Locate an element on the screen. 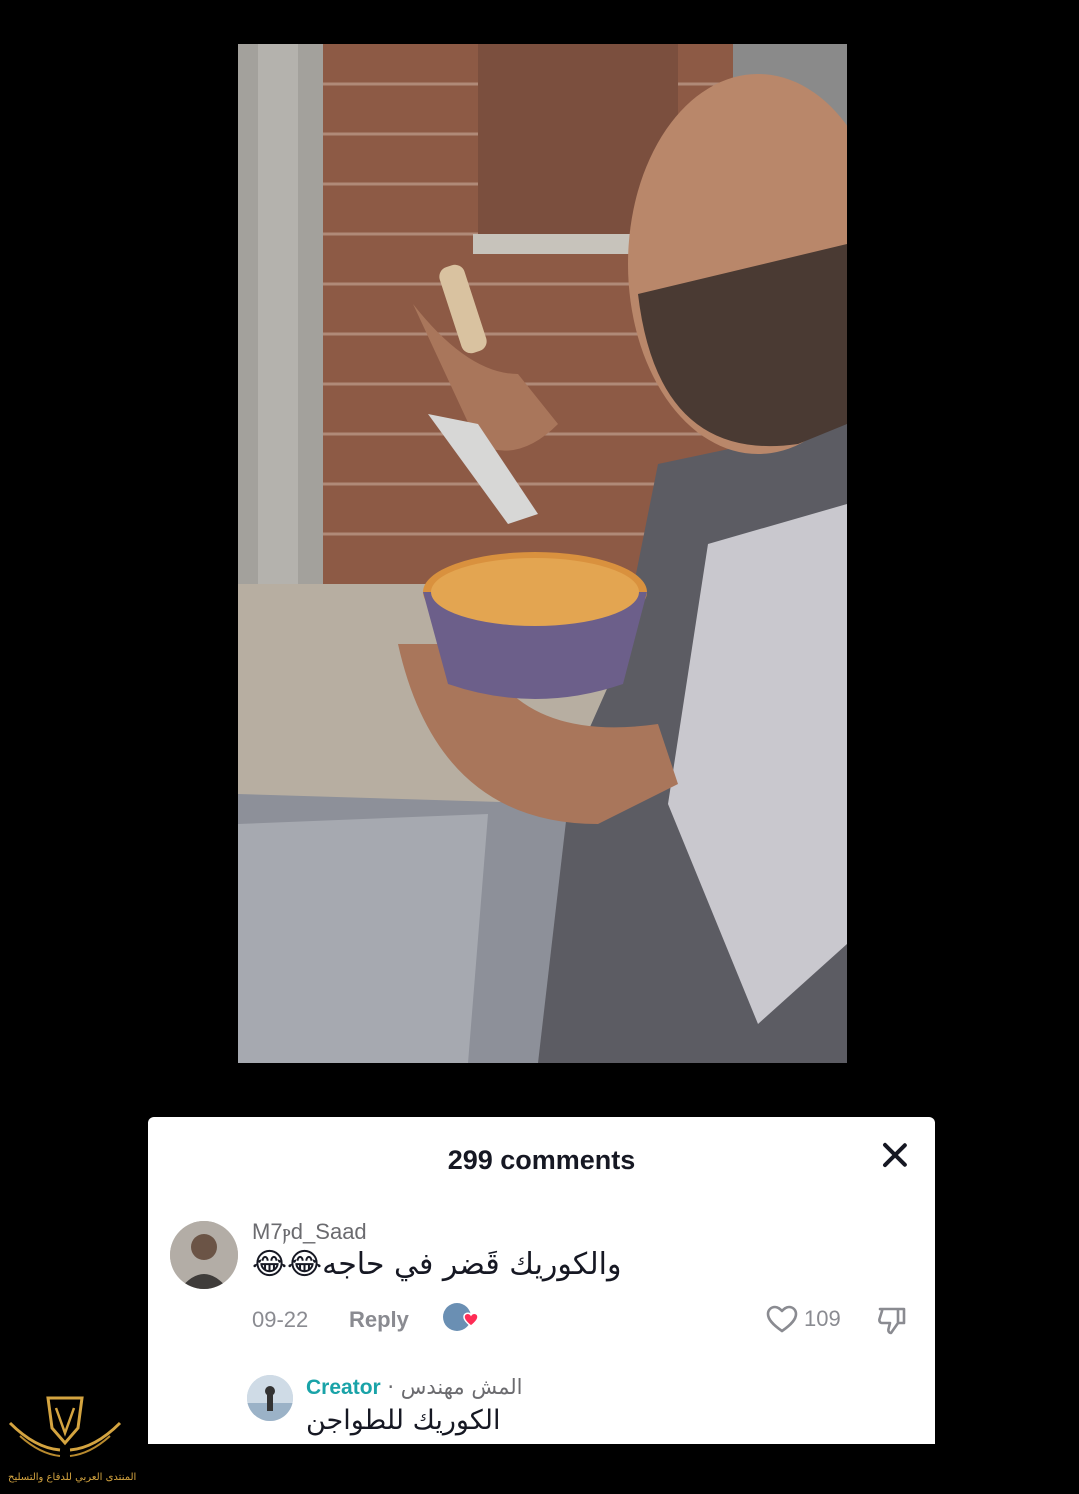 This screenshot has width=1079, height=1494. like-count: 109 is located at coordinates (822, 1318).